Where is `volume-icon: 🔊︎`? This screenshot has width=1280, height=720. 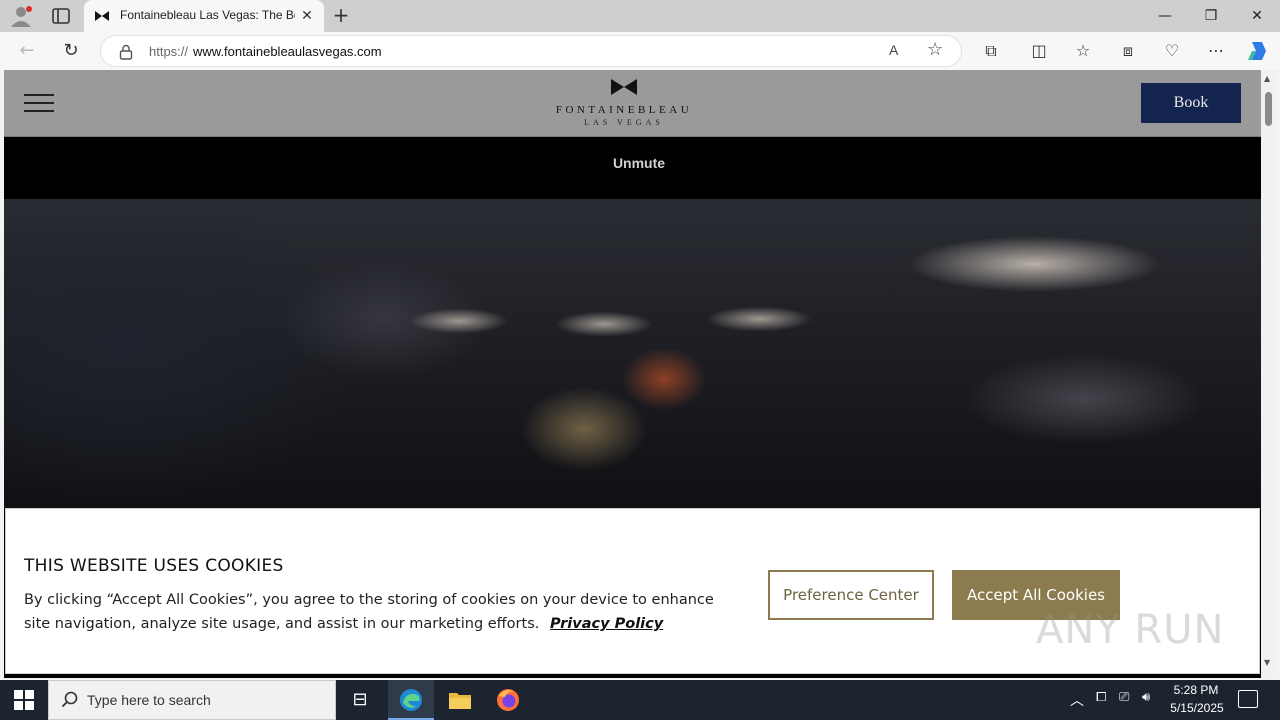
volume-icon: 🔊︎ is located at coordinates (1146, 697).